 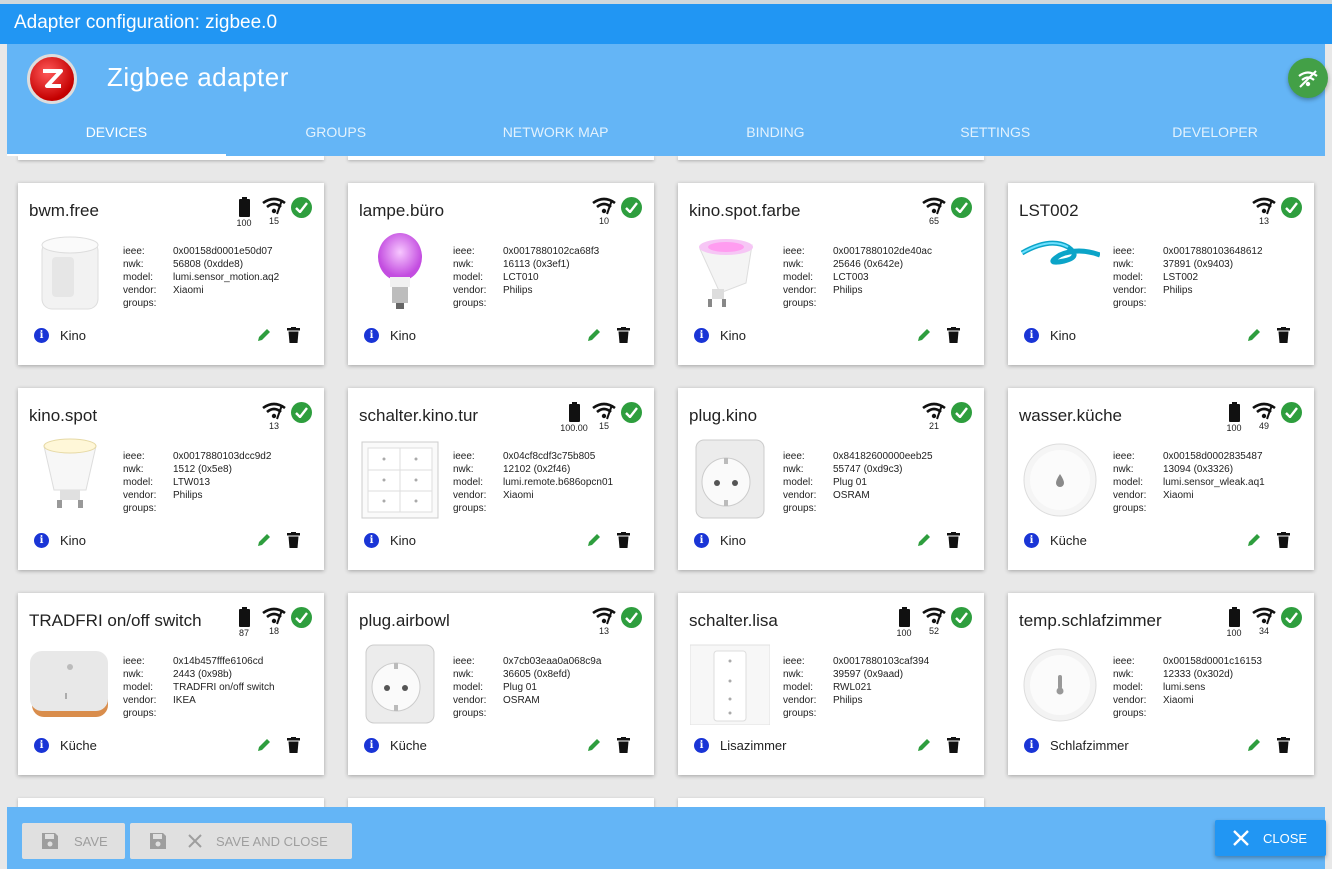 What do you see at coordinates (995, 134) in the screenshot?
I see `tab-settings: SETTINGS` at bounding box center [995, 134].